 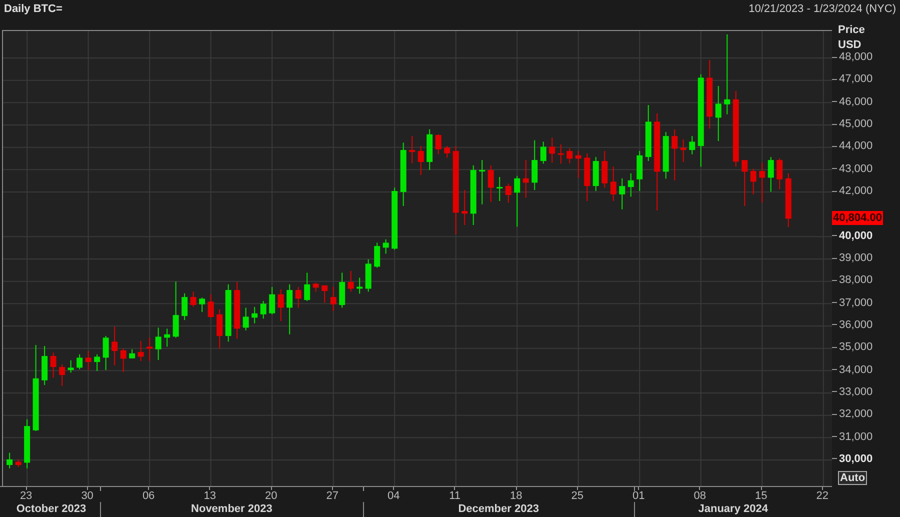 I want to click on month-label: October 2023, so click(x=51, y=509).